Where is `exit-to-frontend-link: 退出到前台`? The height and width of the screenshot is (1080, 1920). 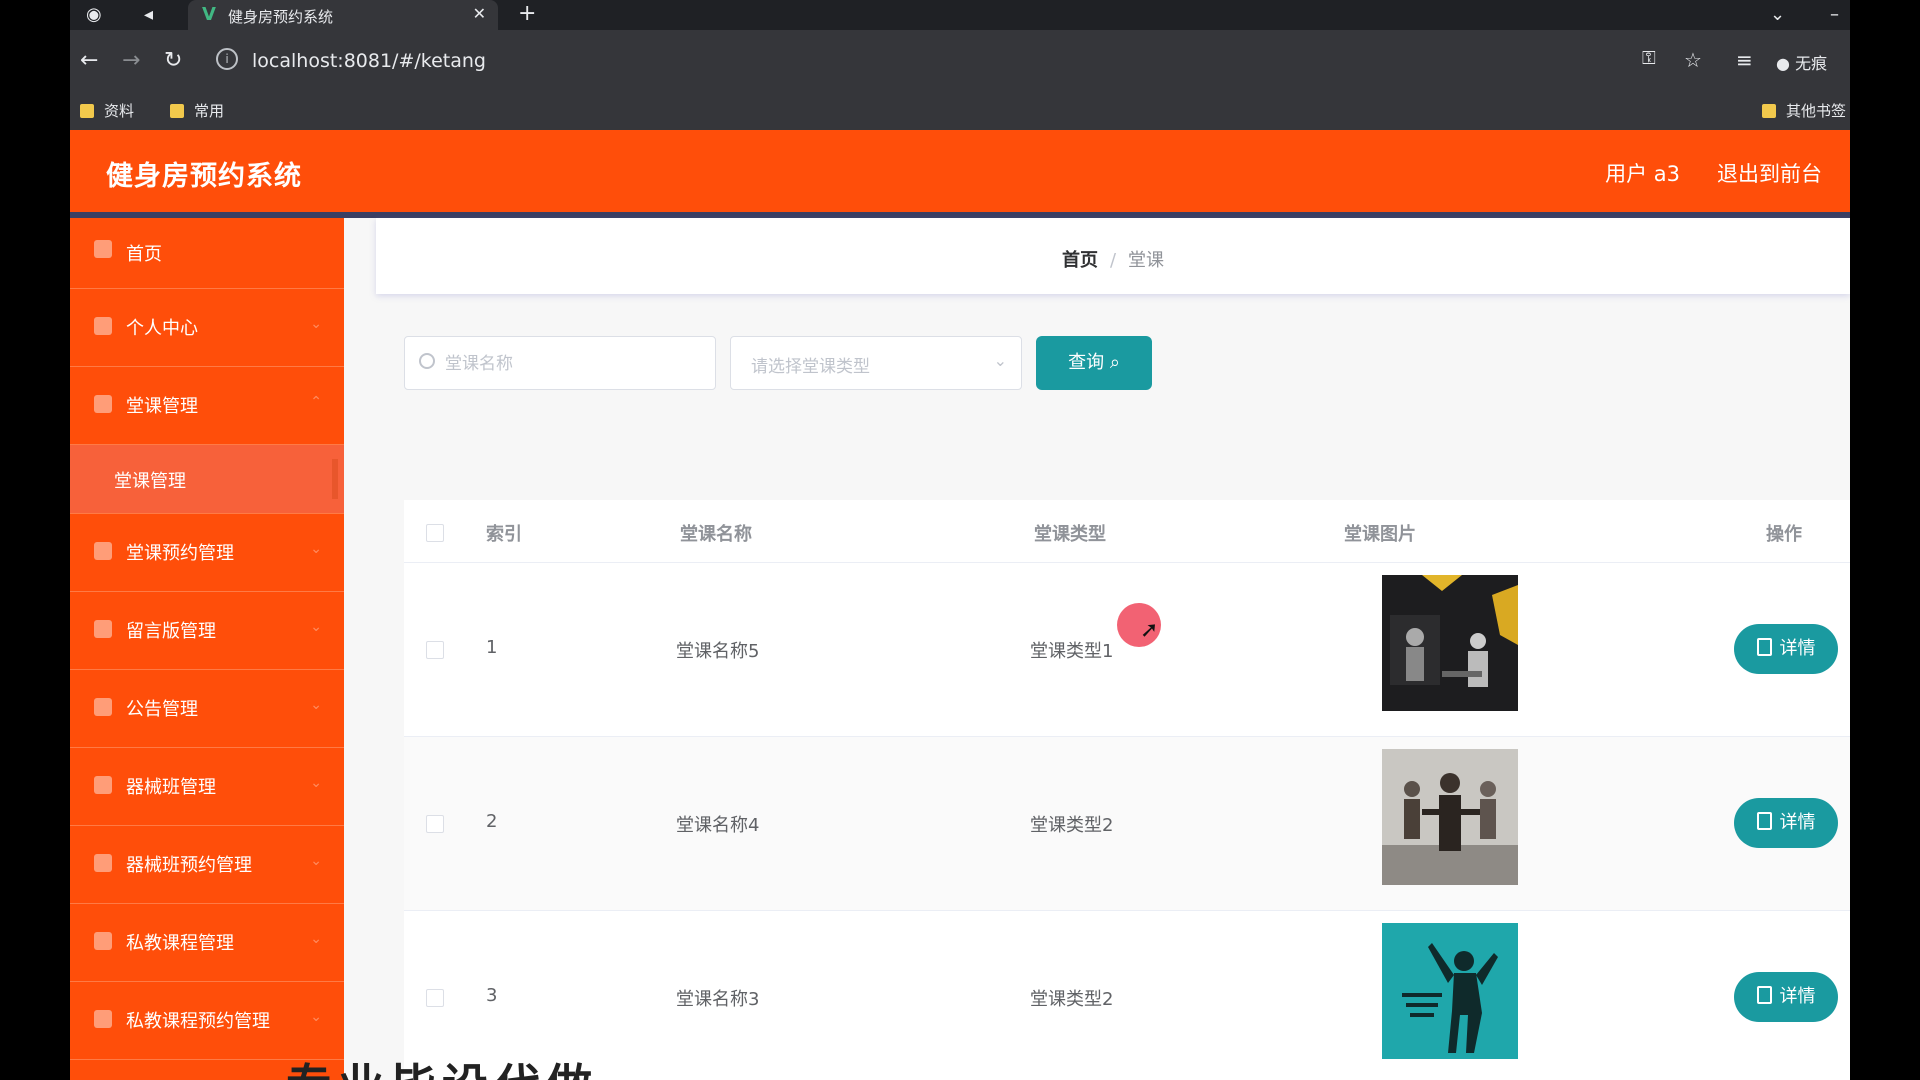 exit-to-frontend-link: 退出到前台 is located at coordinates (1769, 173).